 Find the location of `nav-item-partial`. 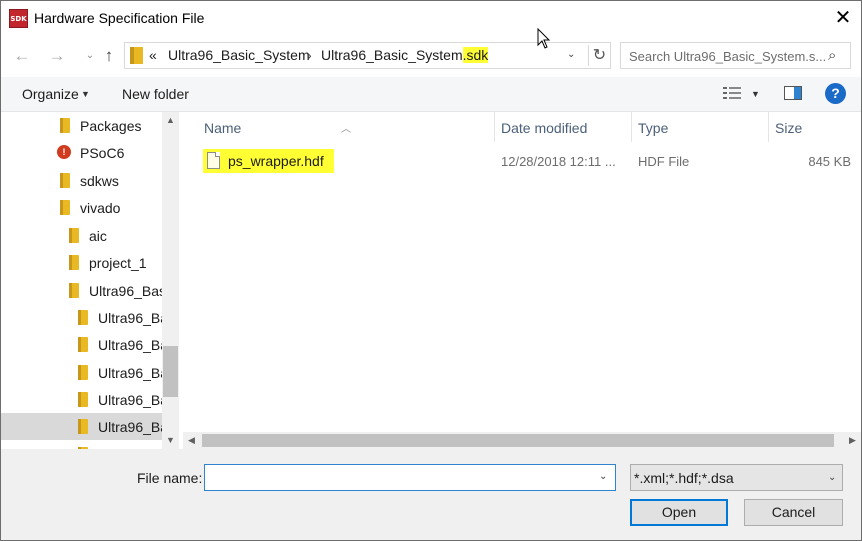

nav-item-partial is located at coordinates (81, 445).